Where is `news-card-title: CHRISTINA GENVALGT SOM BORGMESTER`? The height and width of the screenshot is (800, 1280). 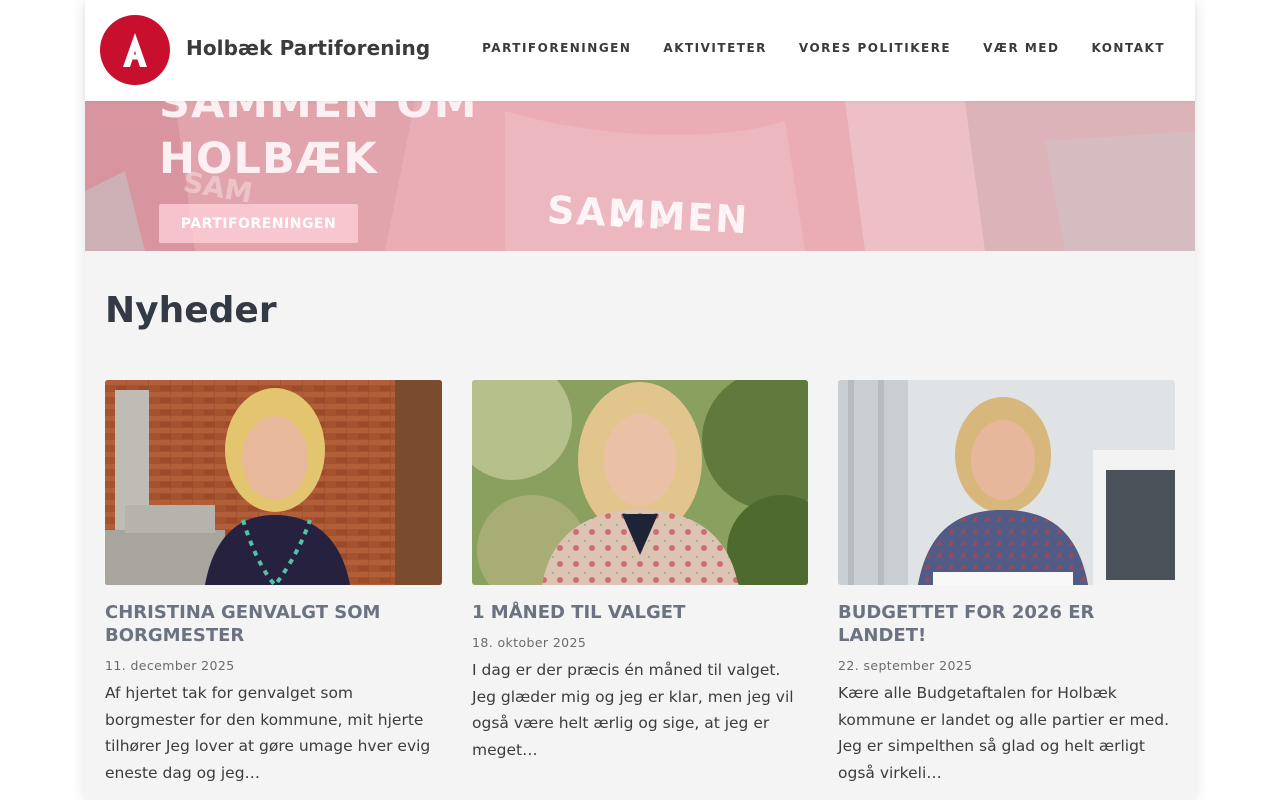 news-card-title: CHRISTINA GENVALGT SOM BORGMESTER is located at coordinates (273, 624).